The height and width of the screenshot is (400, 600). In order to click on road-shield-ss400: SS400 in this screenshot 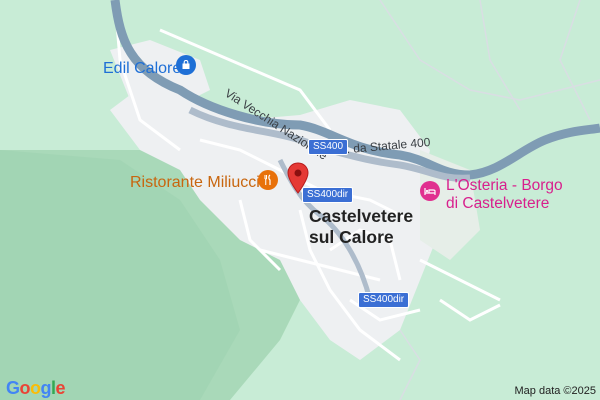, I will do `click(328, 147)`.